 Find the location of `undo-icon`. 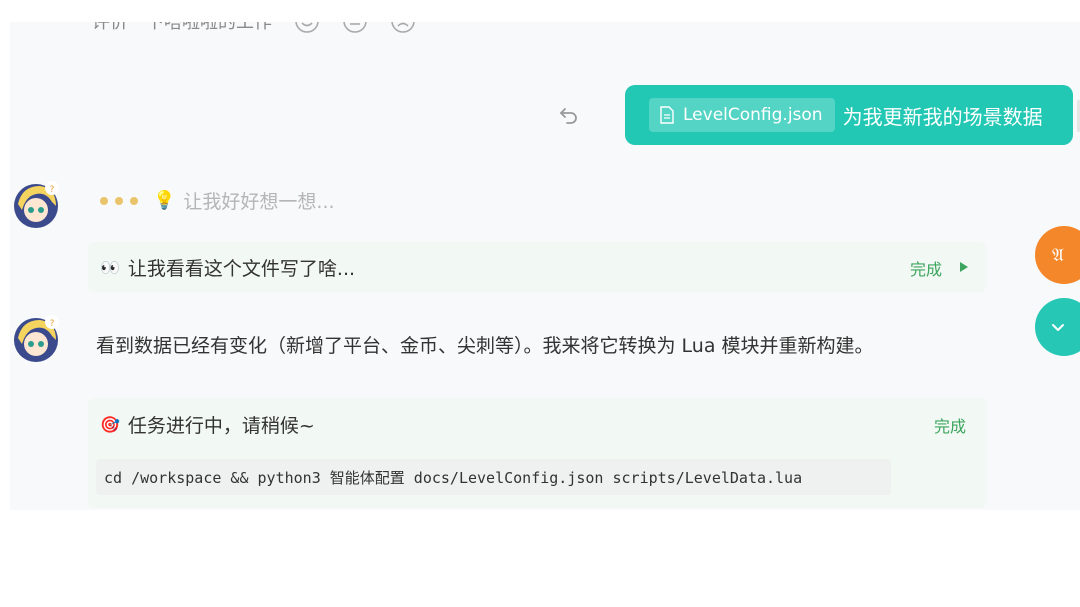

undo-icon is located at coordinates (569, 115).